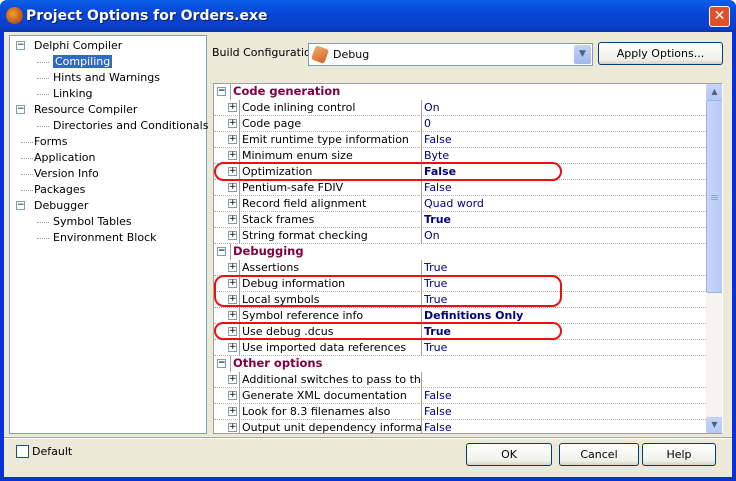 Image resolution: width=736 pixels, height=481 pixels. Describe the element at coordinates (714, 425) in the screenshot. I see `scroll-down-icon: ▼` at that location.